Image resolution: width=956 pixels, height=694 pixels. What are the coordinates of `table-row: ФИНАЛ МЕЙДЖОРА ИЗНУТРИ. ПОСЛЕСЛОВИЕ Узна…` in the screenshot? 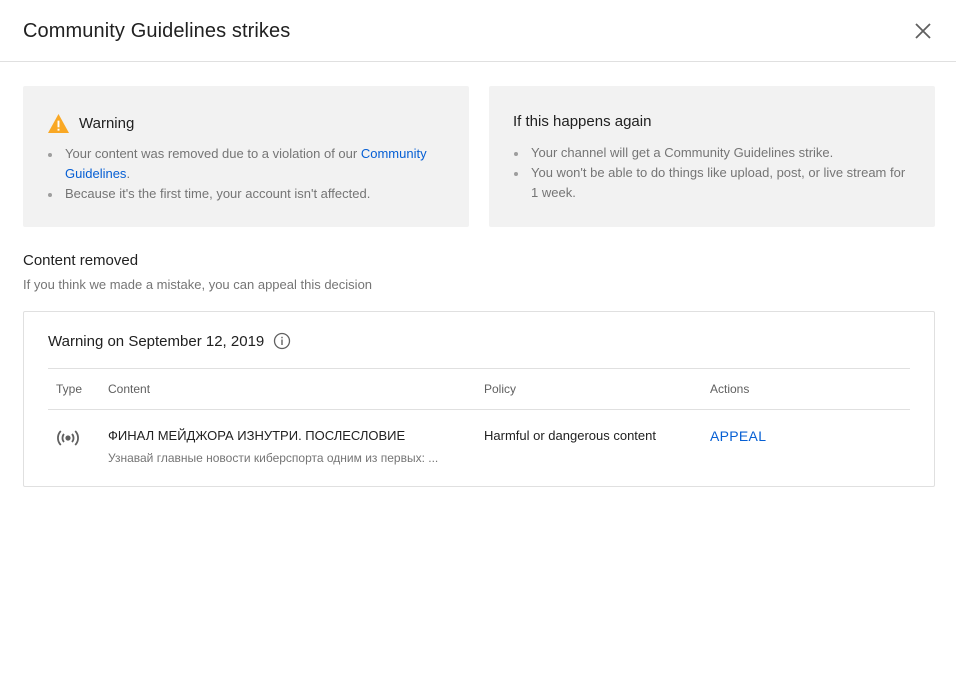 It's located at (479, 447).